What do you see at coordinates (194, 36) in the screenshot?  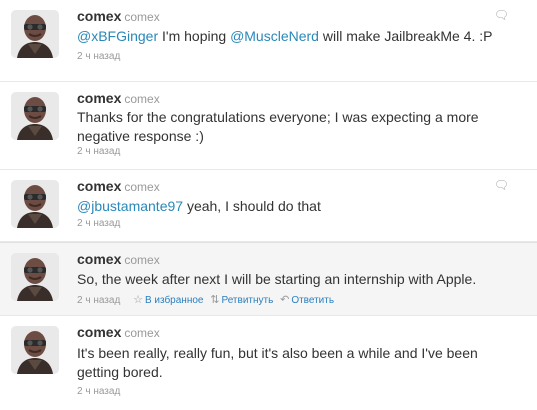 I see `text-segment: I'm hoping` at bounding box center [194, 36].